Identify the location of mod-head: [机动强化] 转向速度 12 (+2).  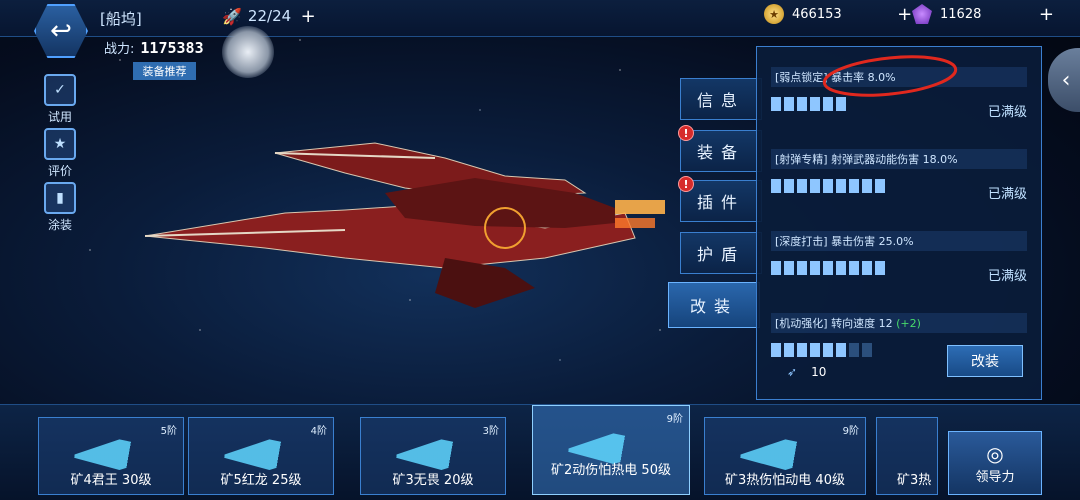
(899, 323).